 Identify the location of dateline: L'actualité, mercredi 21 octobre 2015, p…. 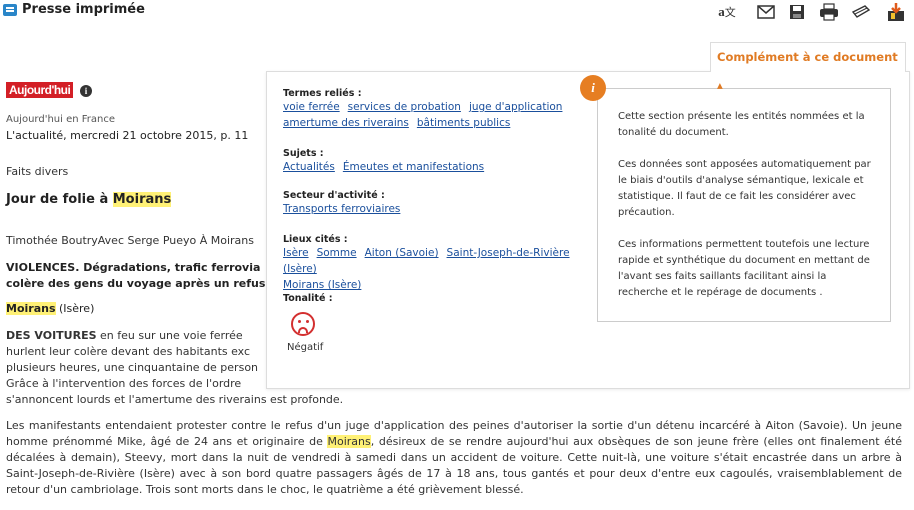
(127, 135).